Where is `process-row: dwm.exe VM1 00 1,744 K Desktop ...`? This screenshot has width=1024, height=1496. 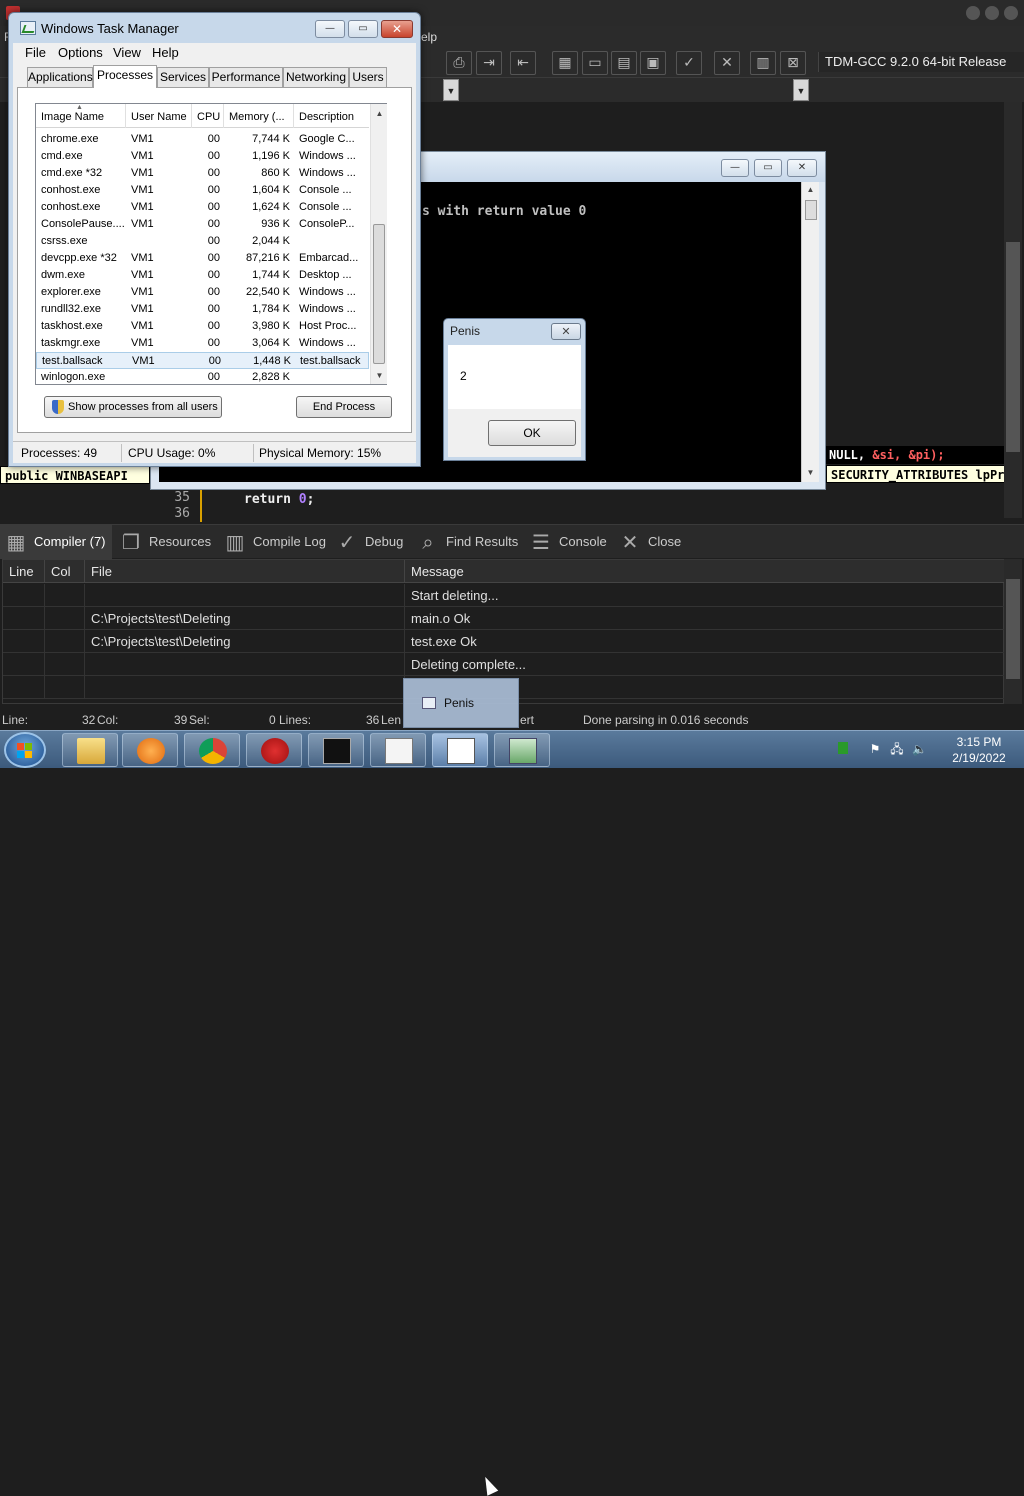 process-row: dwm.exe VM1 00 1,744 K Desktop ... is located at coordinates (202, 275).